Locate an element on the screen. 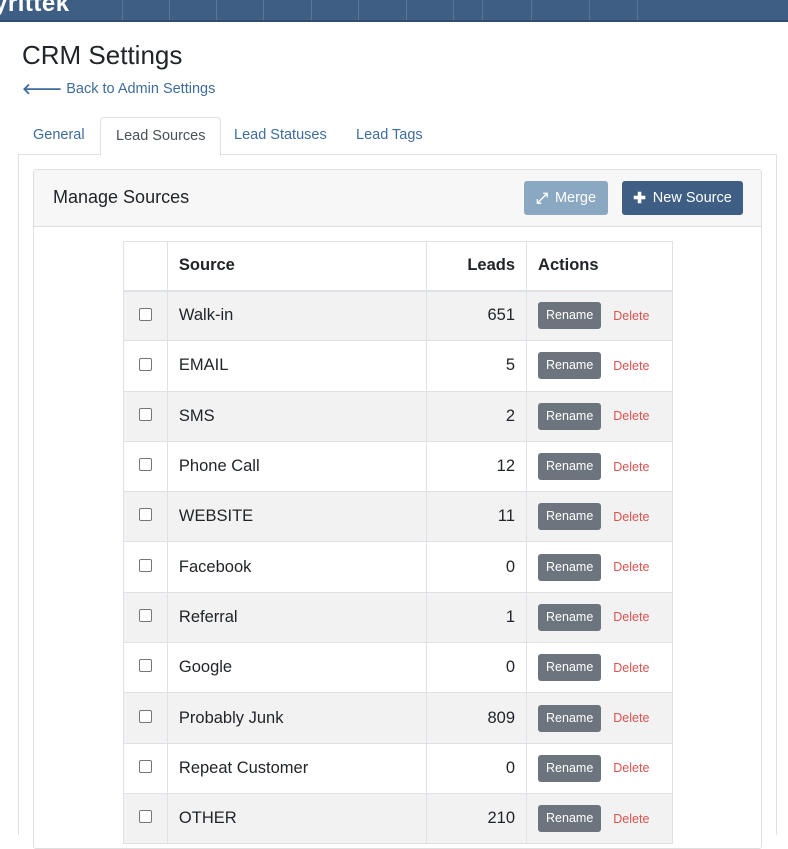  table-header-row: Source Leads Actions is located at coordinates (398, 266).